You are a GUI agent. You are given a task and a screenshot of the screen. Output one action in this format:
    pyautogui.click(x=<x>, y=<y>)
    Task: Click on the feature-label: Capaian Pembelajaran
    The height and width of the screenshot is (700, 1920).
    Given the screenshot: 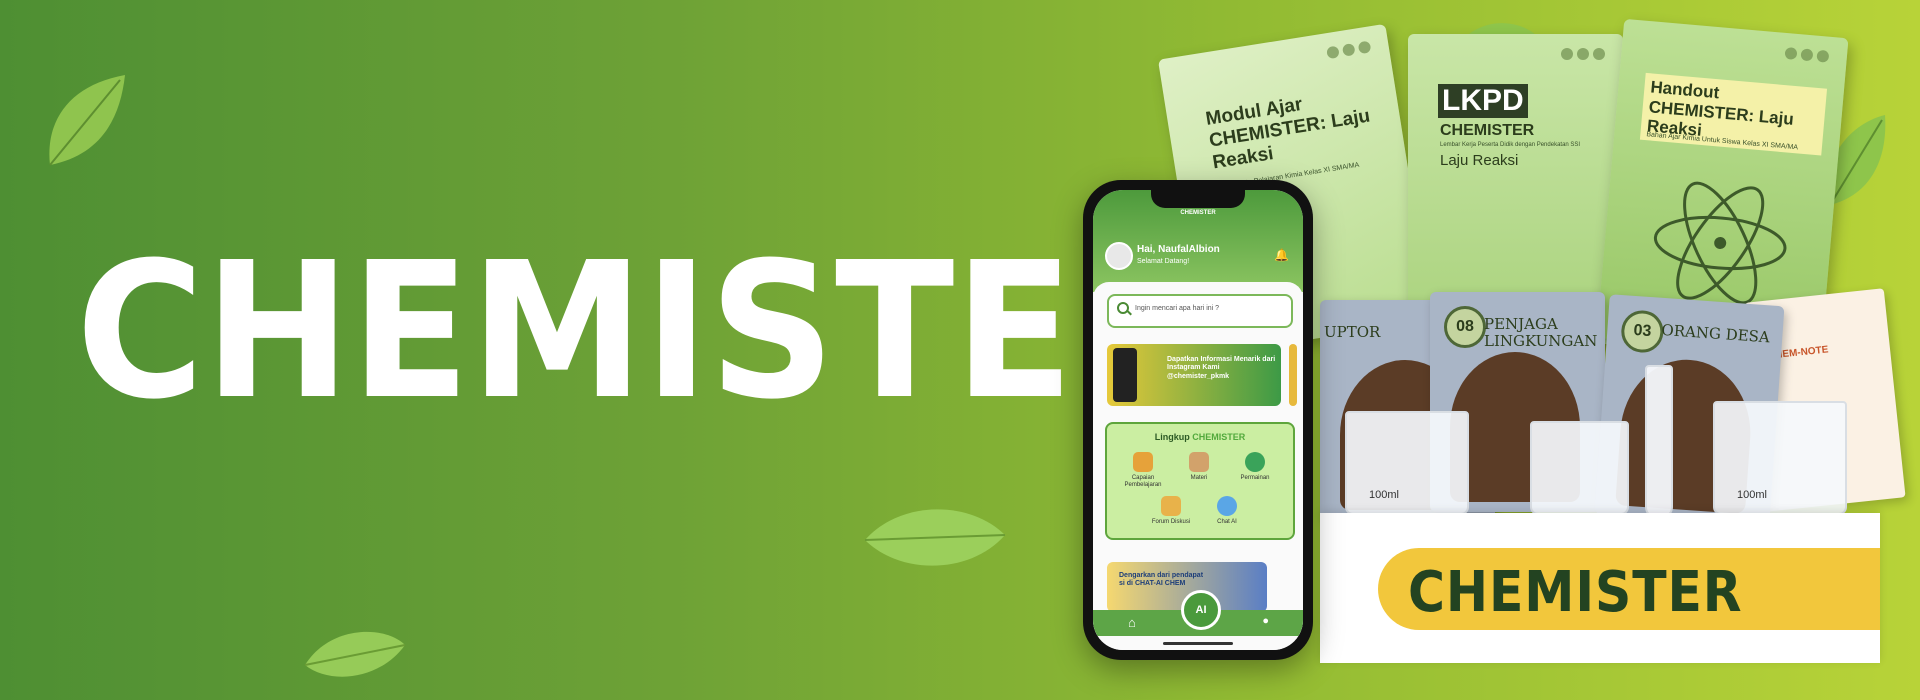 What is the action you would take?
    pyautogui.click(x=1143, y=481)
    